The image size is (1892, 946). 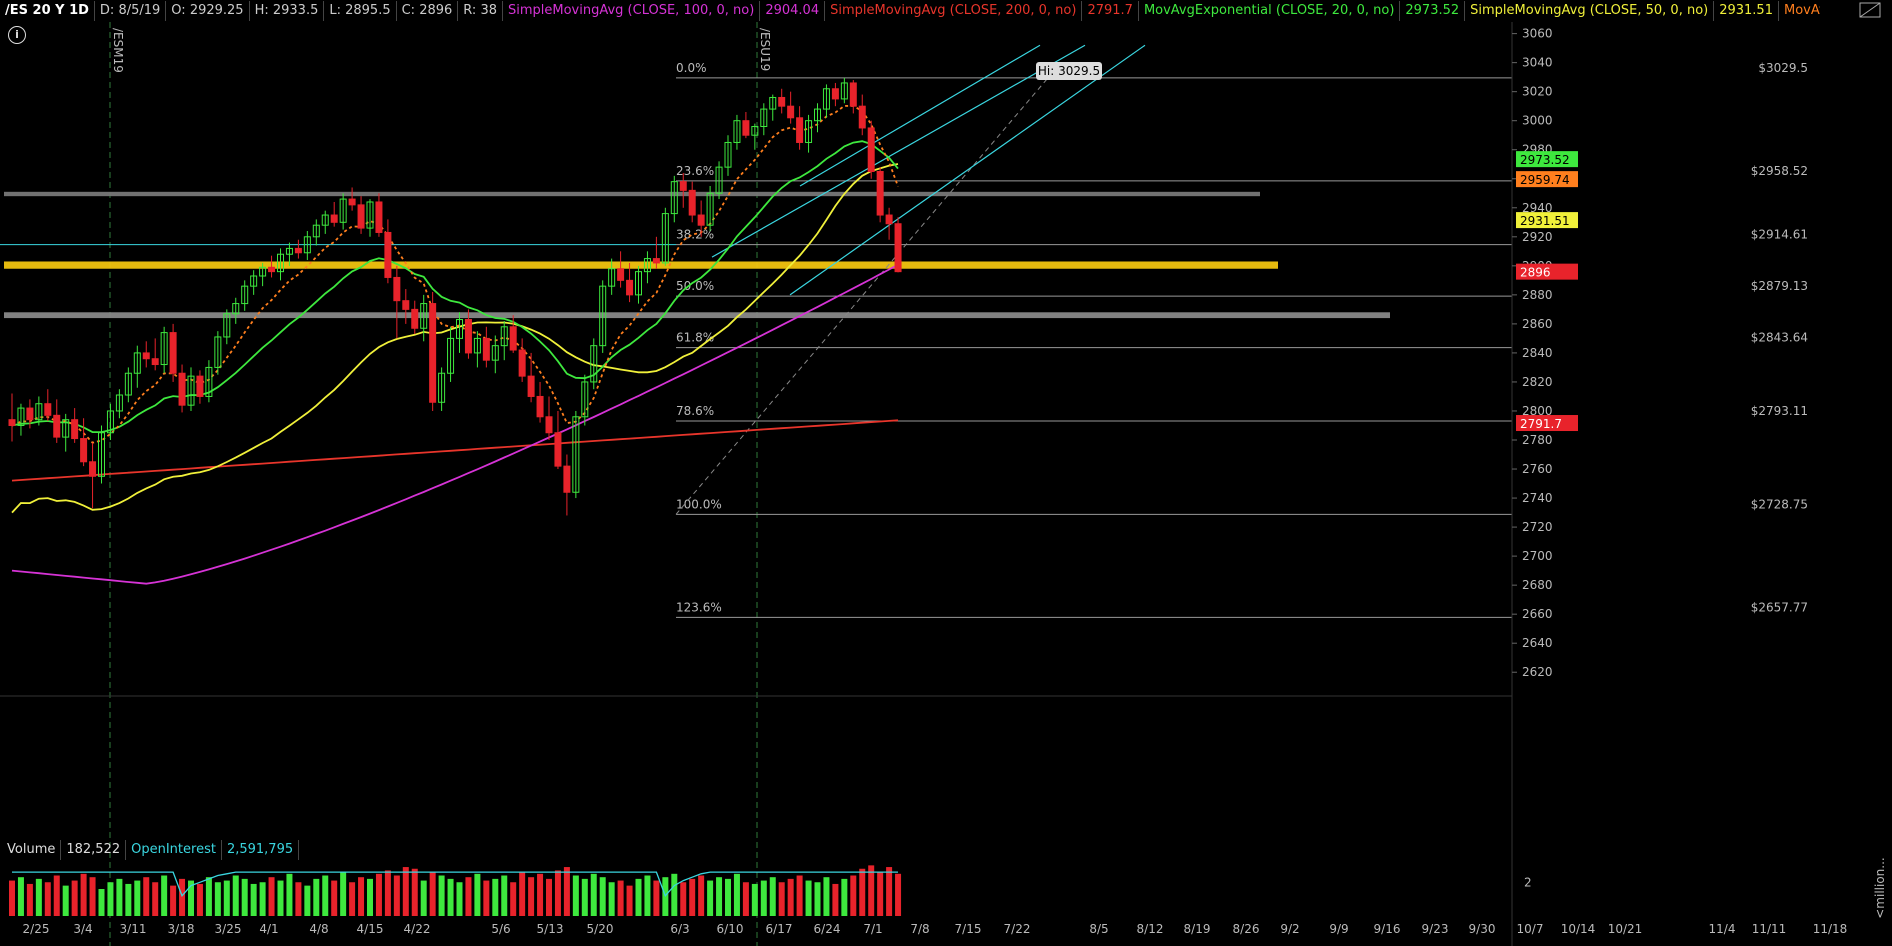 What do you see at coordinates (1537, 469) in the screenshot?
I see `y-tick-label: 2760` at bounding box center [1537, 469].